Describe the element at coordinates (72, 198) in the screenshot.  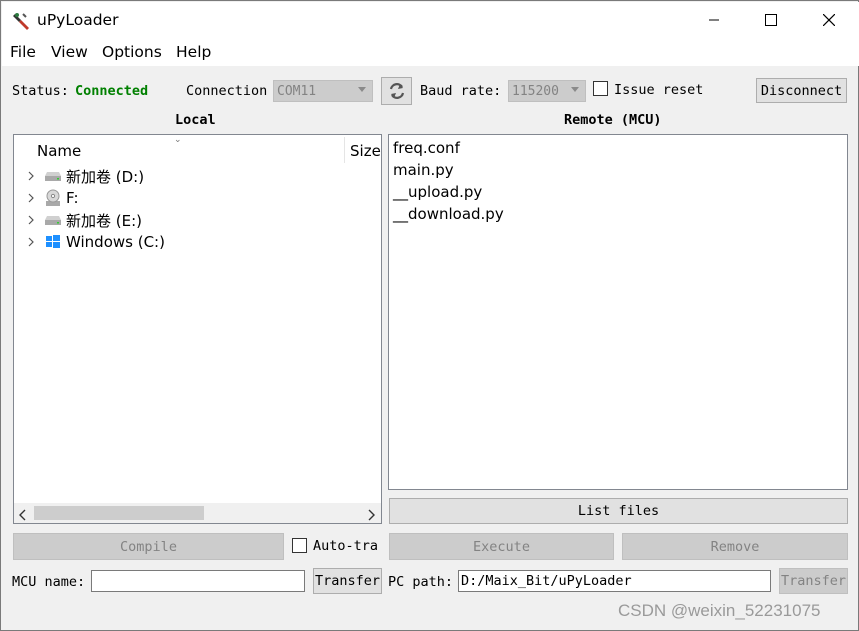
I see `tree-item-label: F:` at that location.